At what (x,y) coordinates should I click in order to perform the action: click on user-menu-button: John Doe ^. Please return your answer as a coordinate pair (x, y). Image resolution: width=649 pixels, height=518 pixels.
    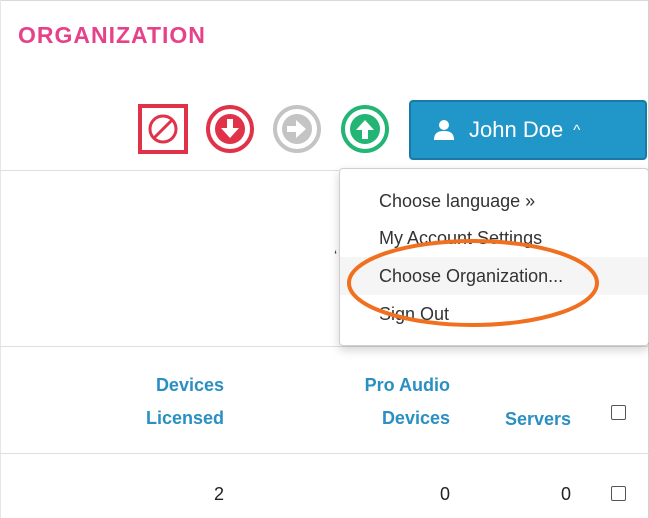
    Looking at the image, I should click on (528, 130).